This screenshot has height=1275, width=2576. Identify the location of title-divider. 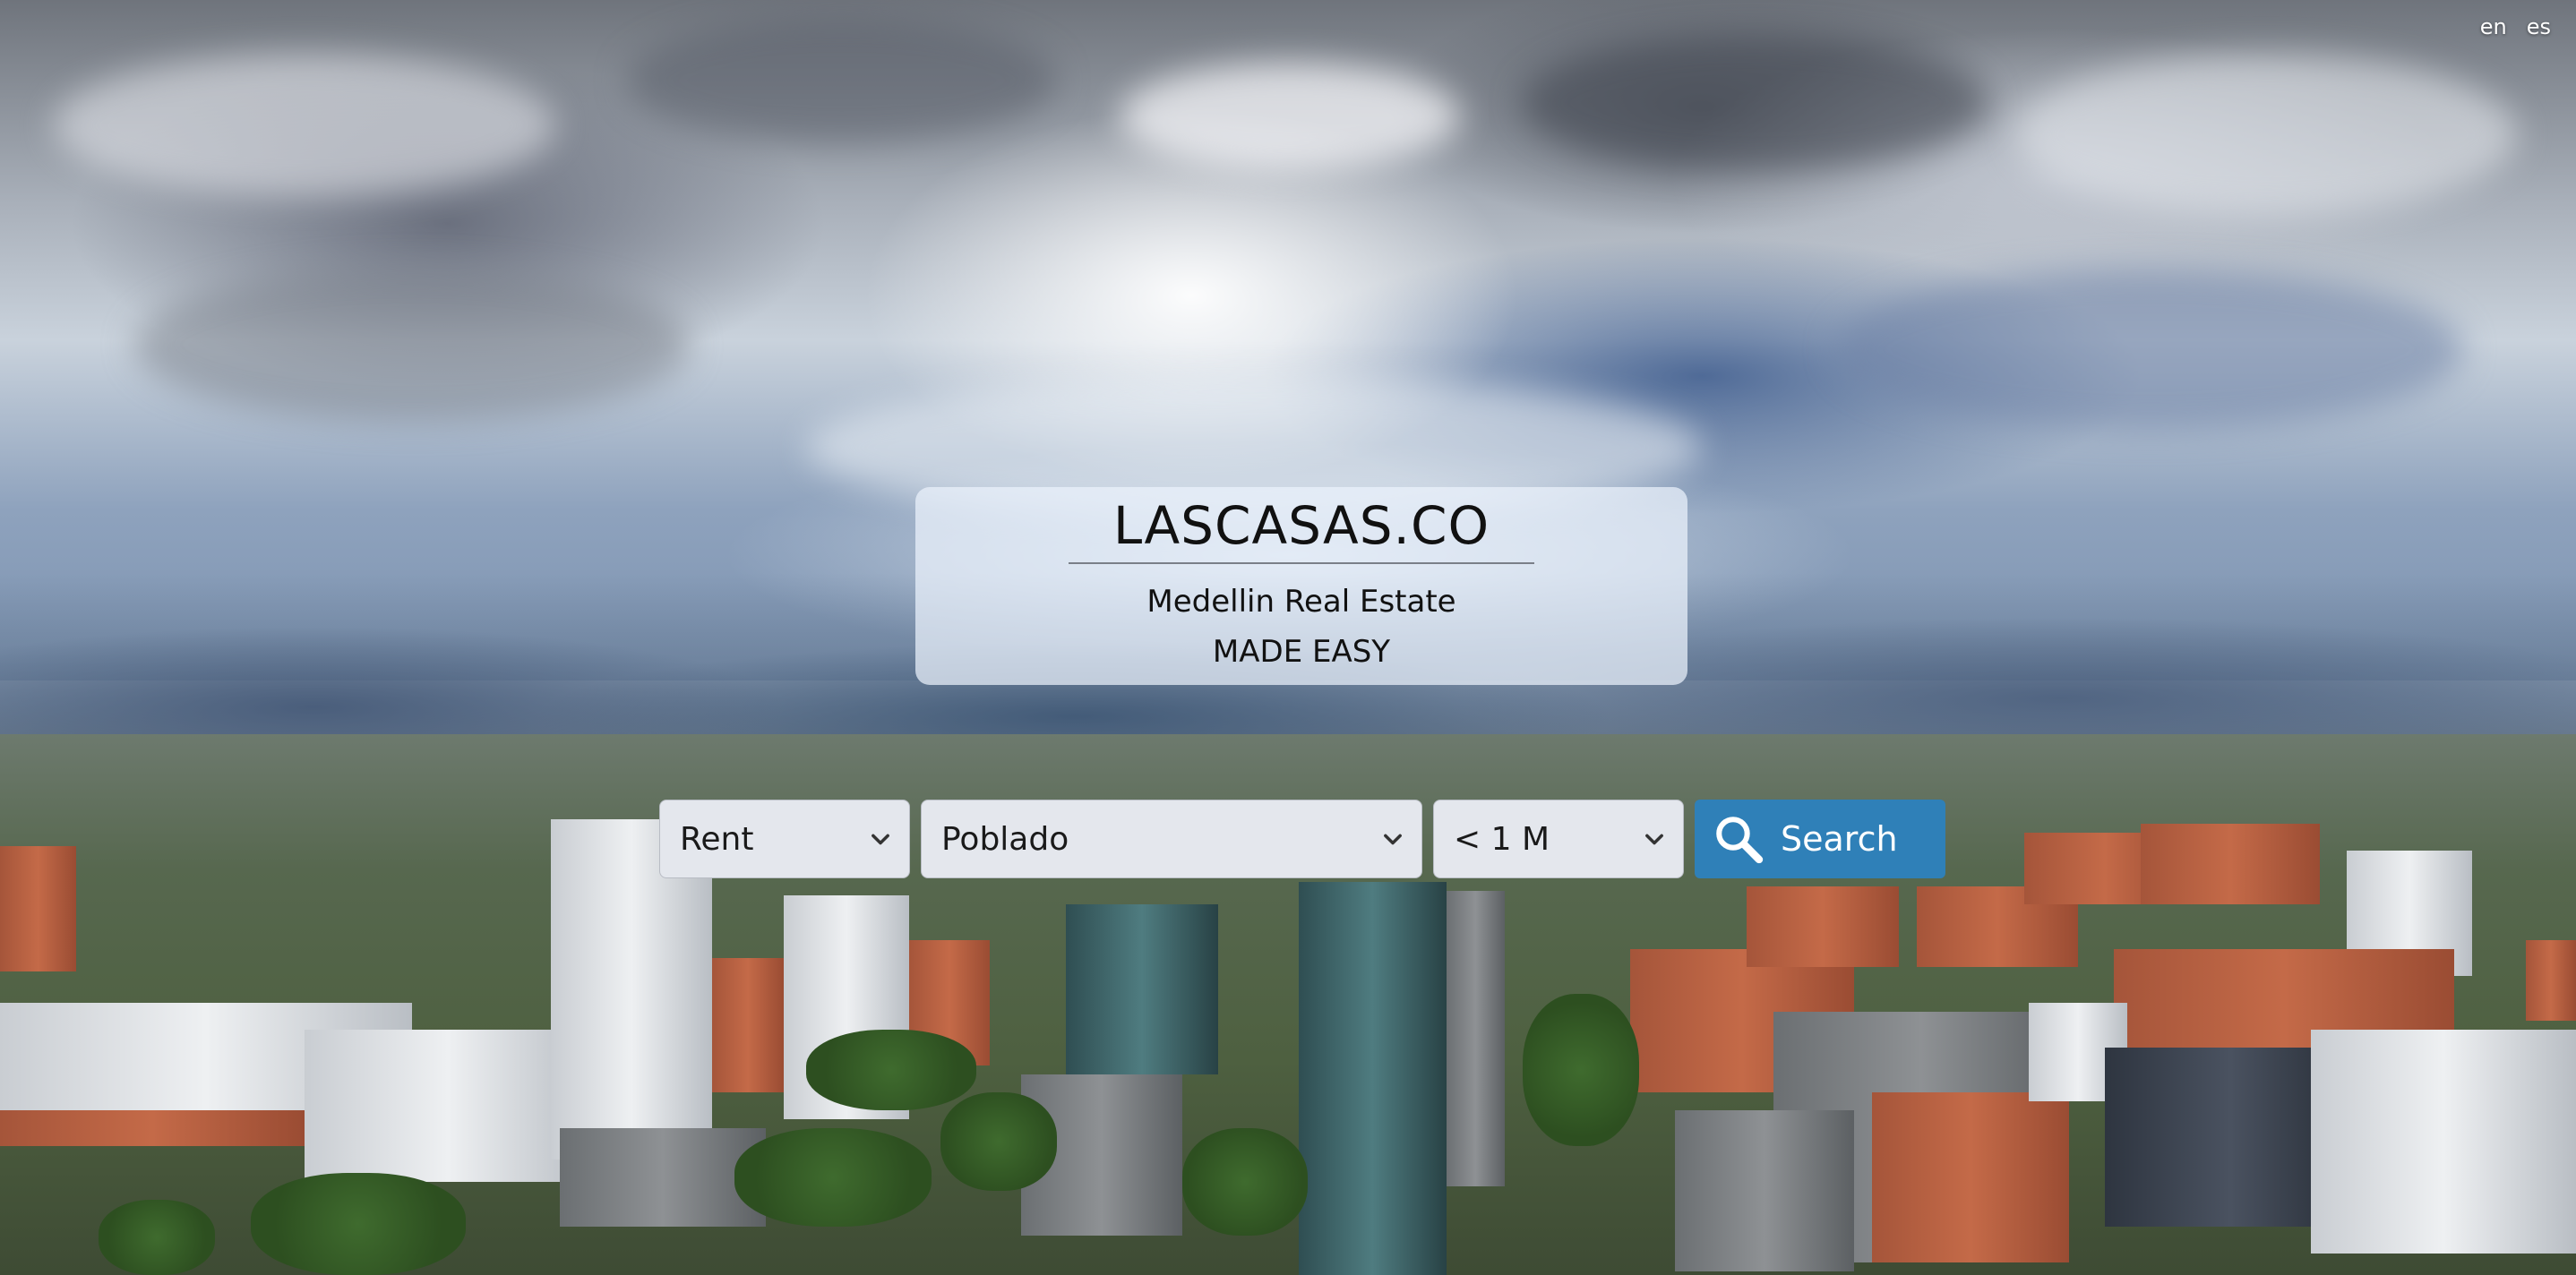
(1301, 563).